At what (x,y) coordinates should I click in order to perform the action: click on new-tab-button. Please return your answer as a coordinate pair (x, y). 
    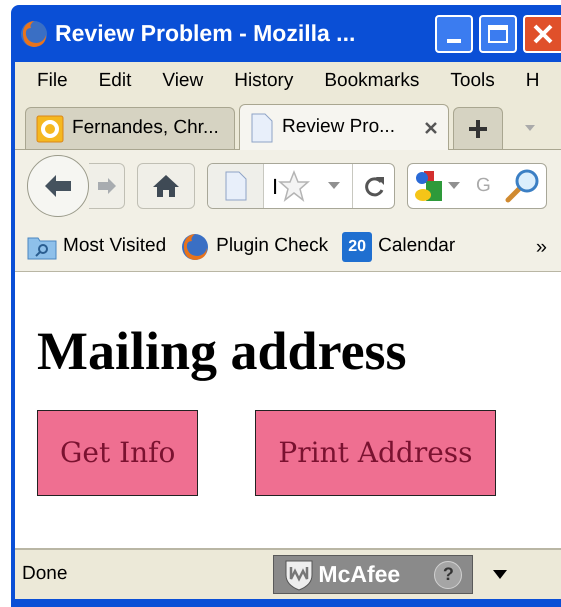
    Looking at the image, I should click on (478, 128).